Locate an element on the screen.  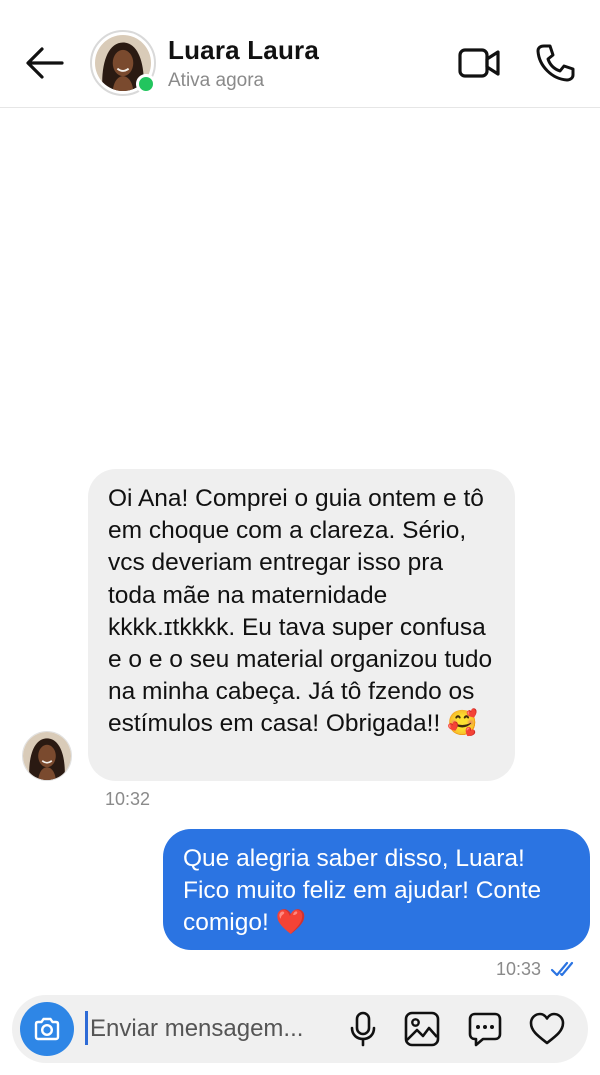
video-call-button is located at coordinates (479, 63).